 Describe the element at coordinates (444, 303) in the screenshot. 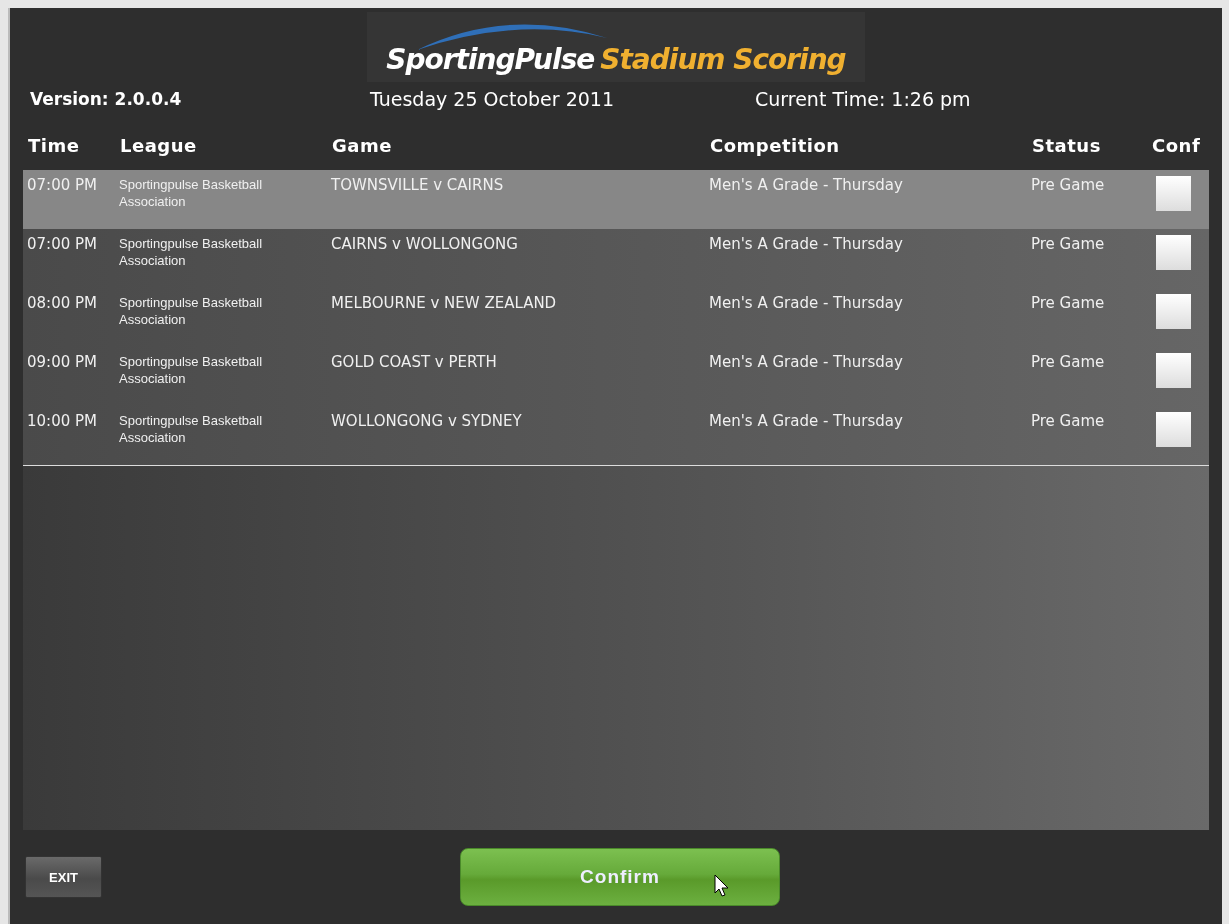

I see `game-cell-text: MELBOURNE v NEW ZEALAND` at that location.